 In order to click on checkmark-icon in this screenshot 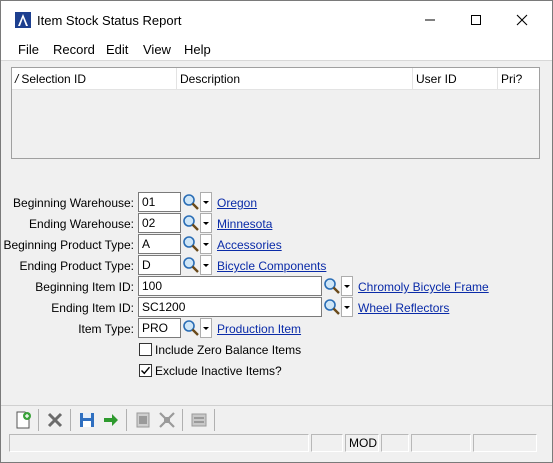, I will do `click(146, 370)`.